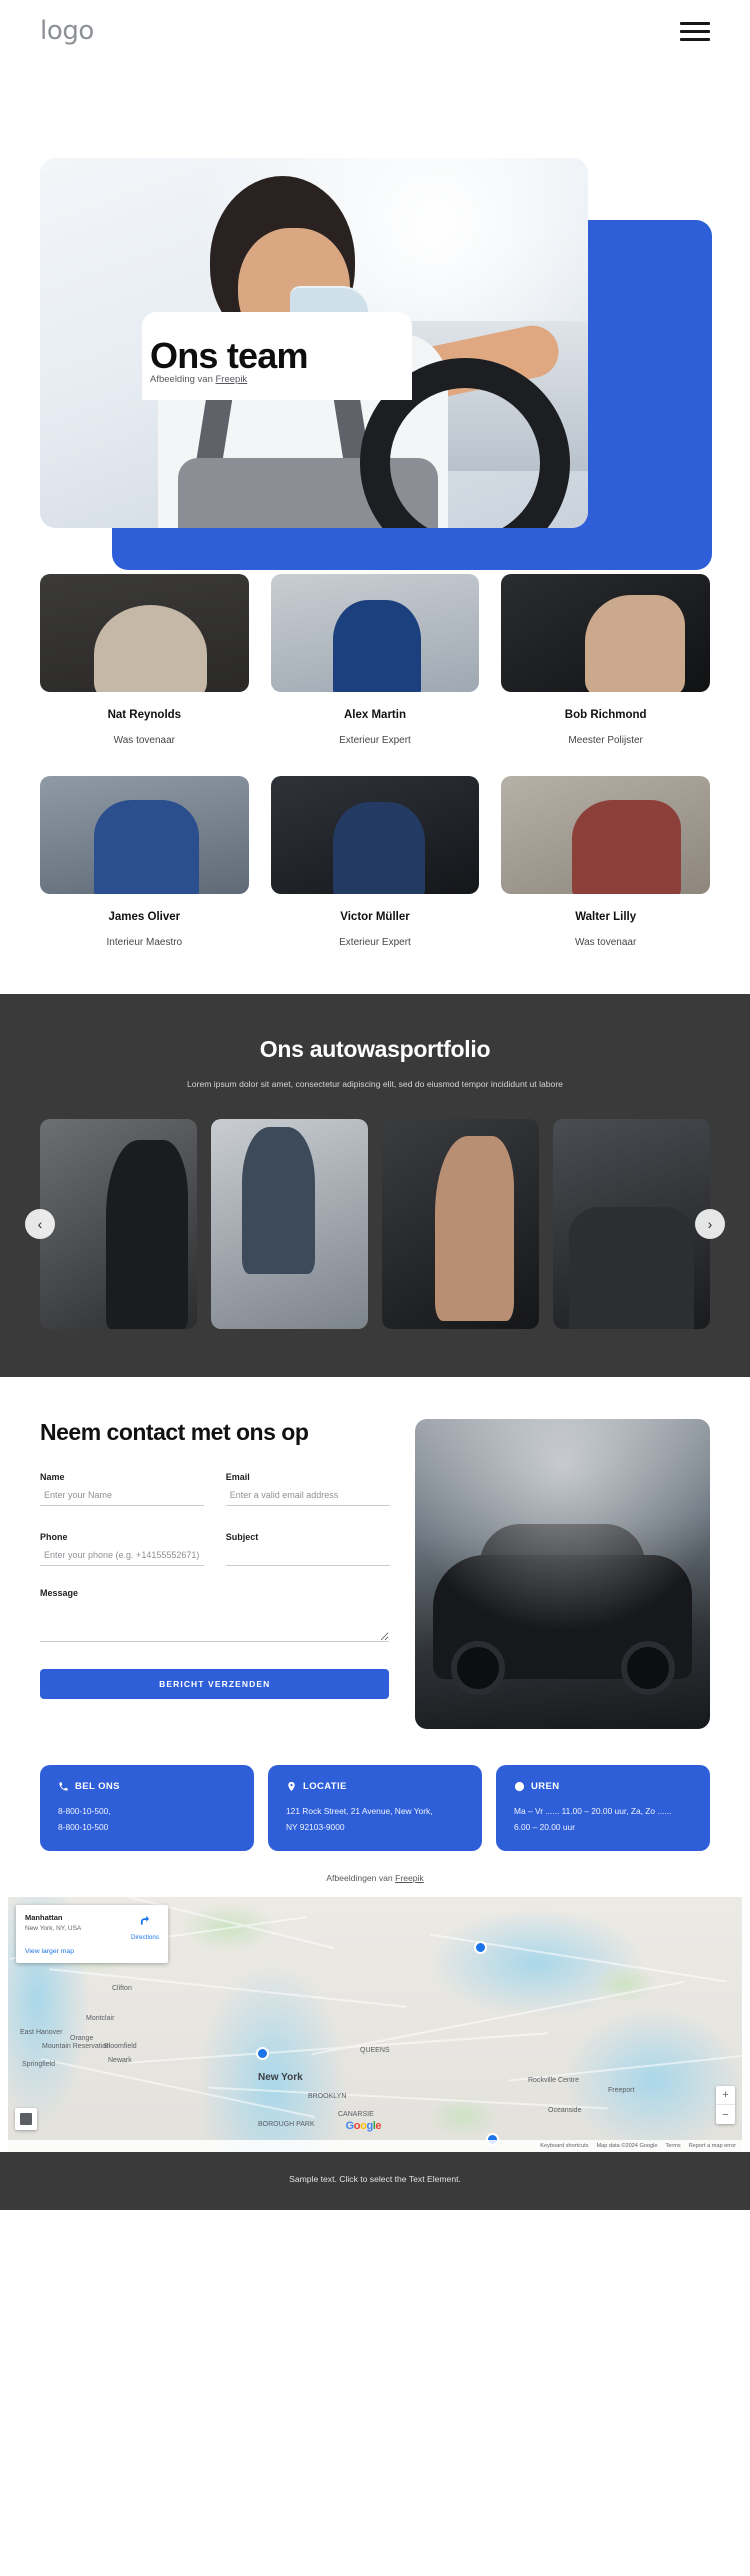  I want to click on subject-input, so click(307, 1554).